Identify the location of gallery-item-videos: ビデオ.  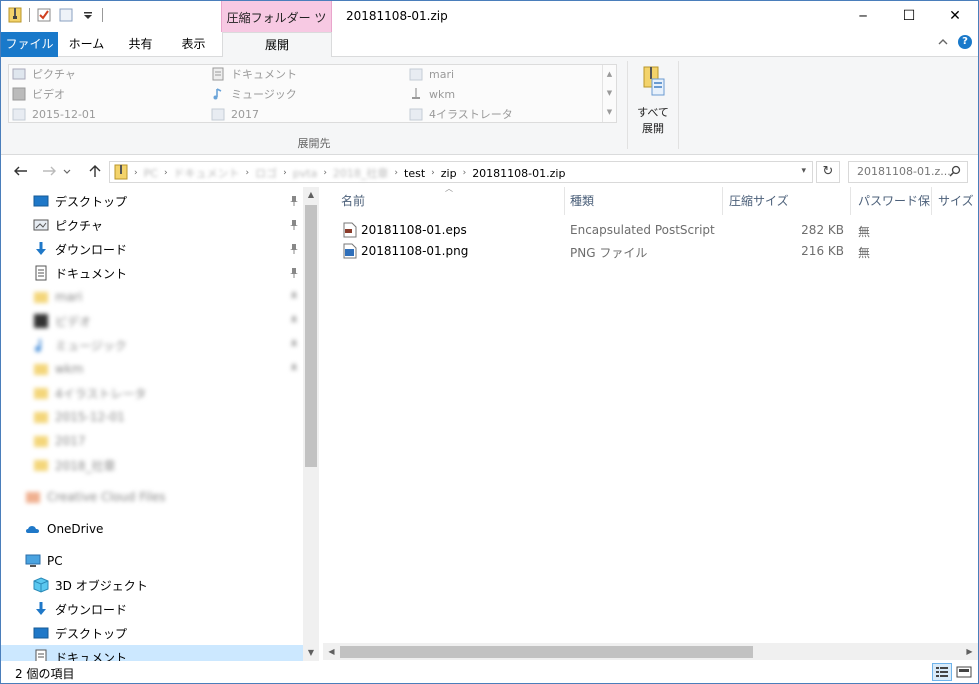
(38, 94).